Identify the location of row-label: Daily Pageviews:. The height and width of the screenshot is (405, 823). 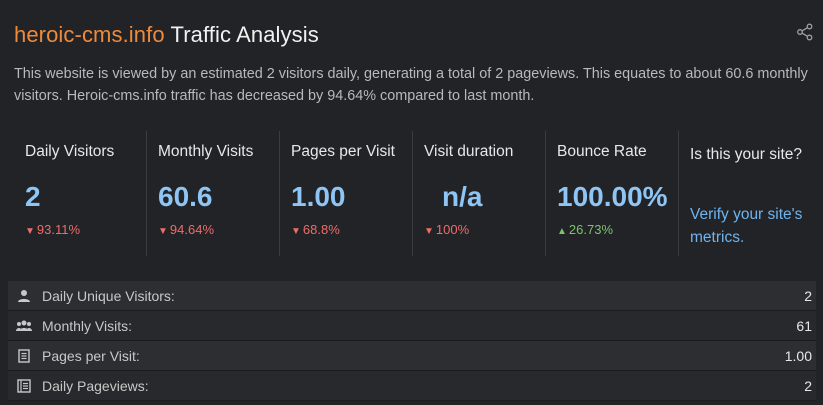
(95, 385).